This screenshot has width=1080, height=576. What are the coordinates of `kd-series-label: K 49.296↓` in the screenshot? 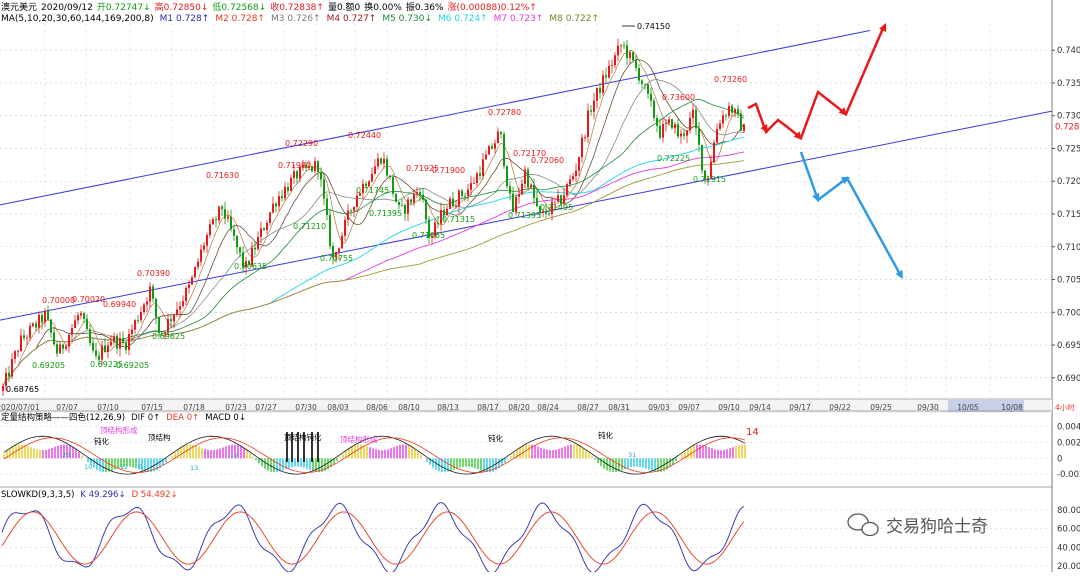 It's located at (102, 495).